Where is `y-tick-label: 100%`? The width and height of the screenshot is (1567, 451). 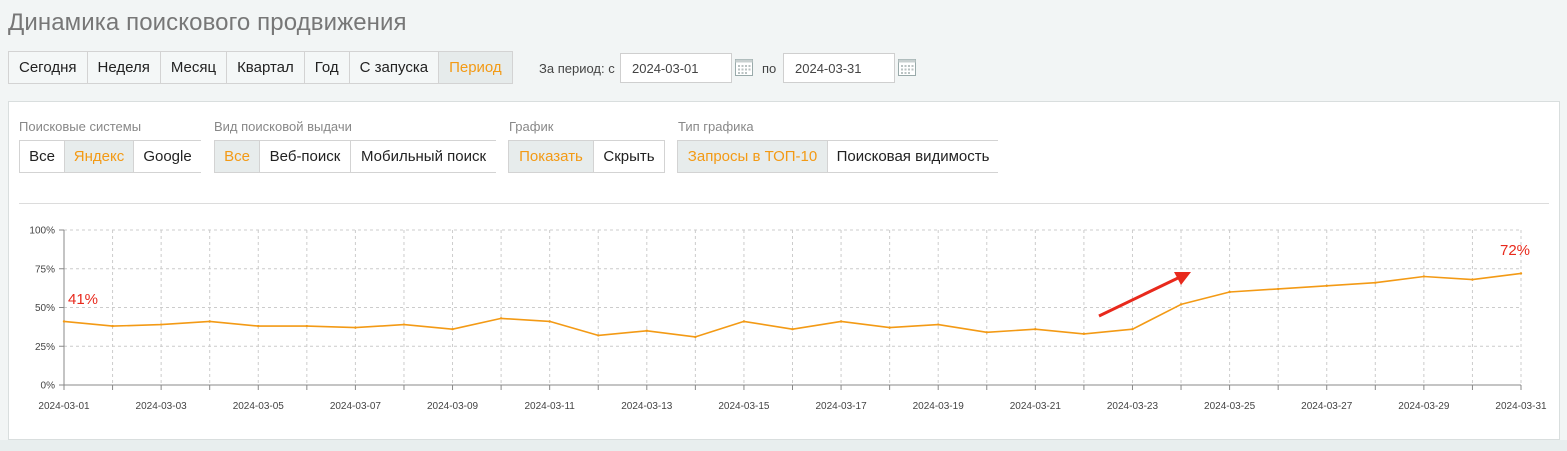 y-tick-label: 100% is located at coordinates (42, 231).